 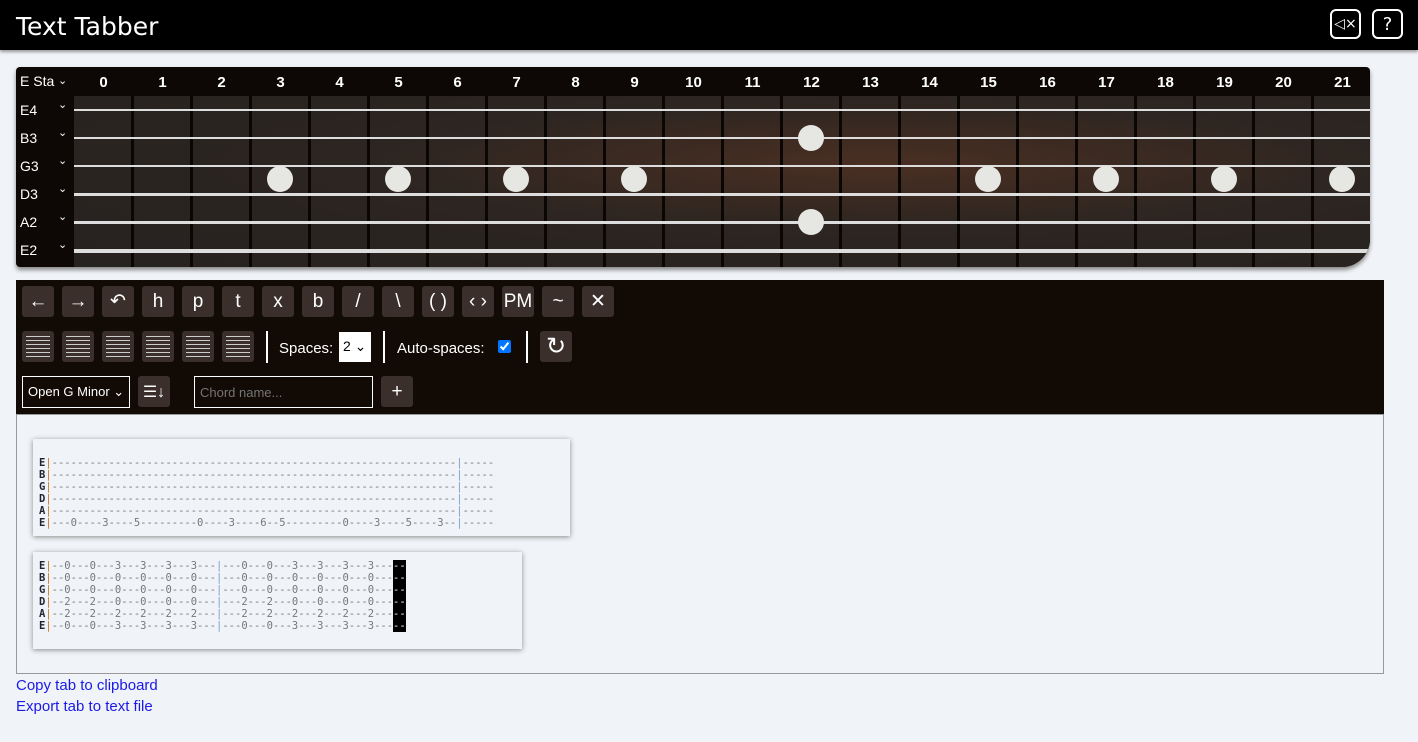 What do you see at coordinates (457, 82) in the screenshot?
I see `fret-number: 6` at bounding box center [457, 82].